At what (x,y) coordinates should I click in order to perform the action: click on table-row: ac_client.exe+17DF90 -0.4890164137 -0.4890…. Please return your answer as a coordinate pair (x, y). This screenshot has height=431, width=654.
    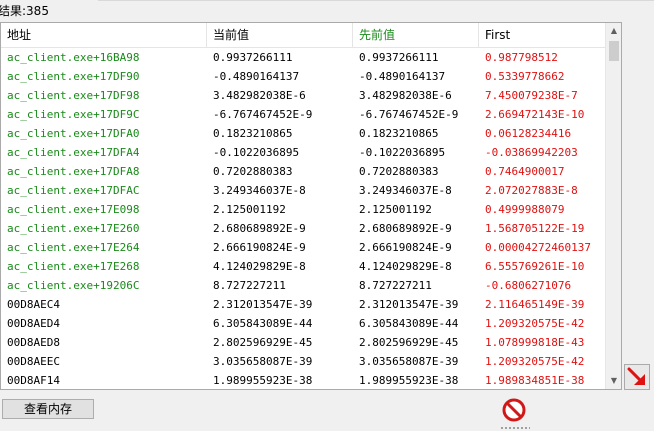
    Looking at the image, I should click on (303, 76).